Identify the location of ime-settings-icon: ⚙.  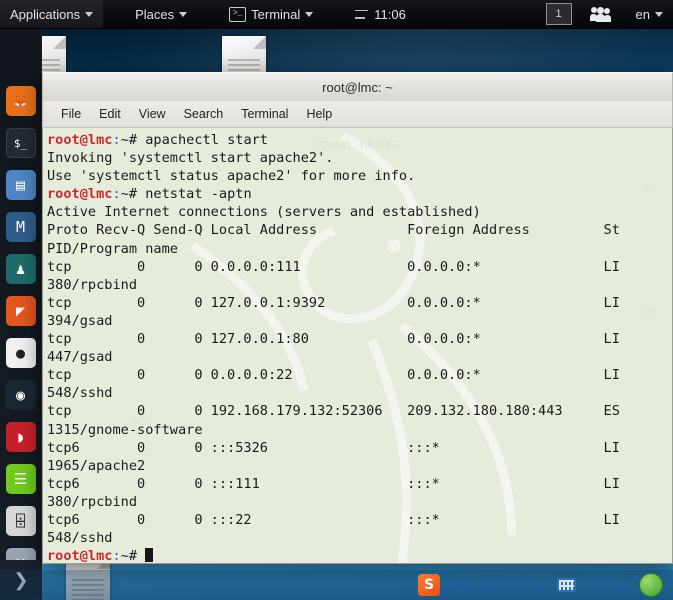
(485, 585).